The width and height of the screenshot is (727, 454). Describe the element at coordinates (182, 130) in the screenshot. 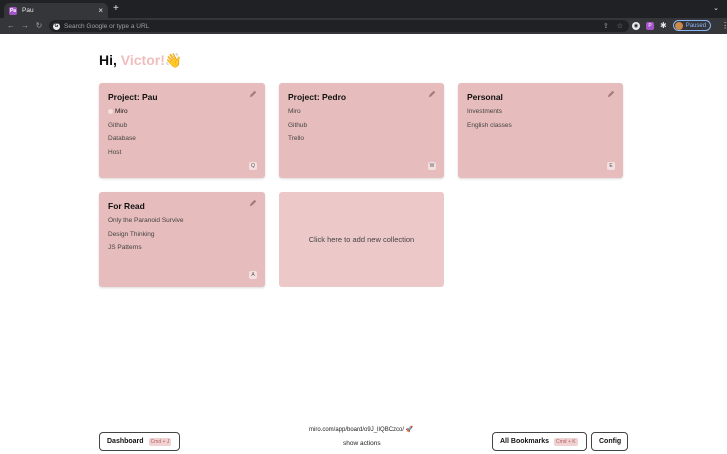

I see `collection-card-project-pau: Project: Pau Miro Github Database Host Q` at that location.